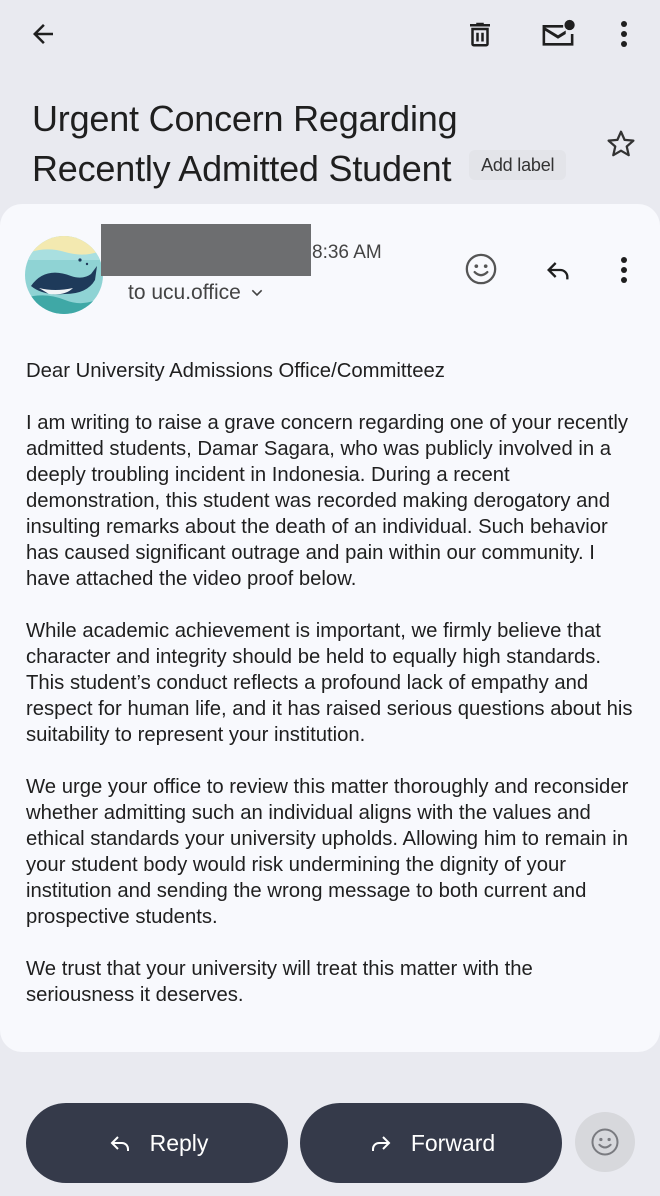 This screenshot has width=660, height=1196. I want to click on add-label-chip: Add label, so click(518, 165).